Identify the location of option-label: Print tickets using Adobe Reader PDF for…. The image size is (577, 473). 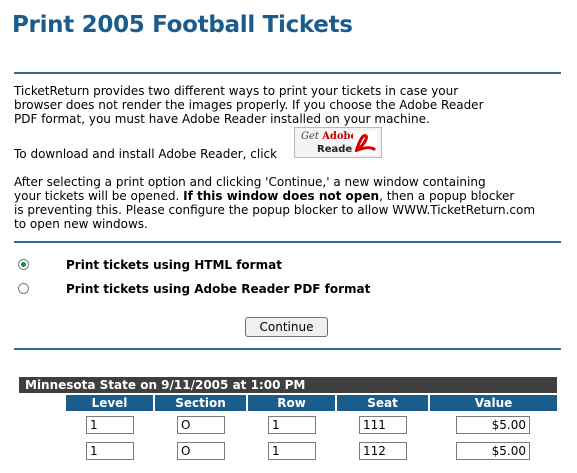
(218, 289).